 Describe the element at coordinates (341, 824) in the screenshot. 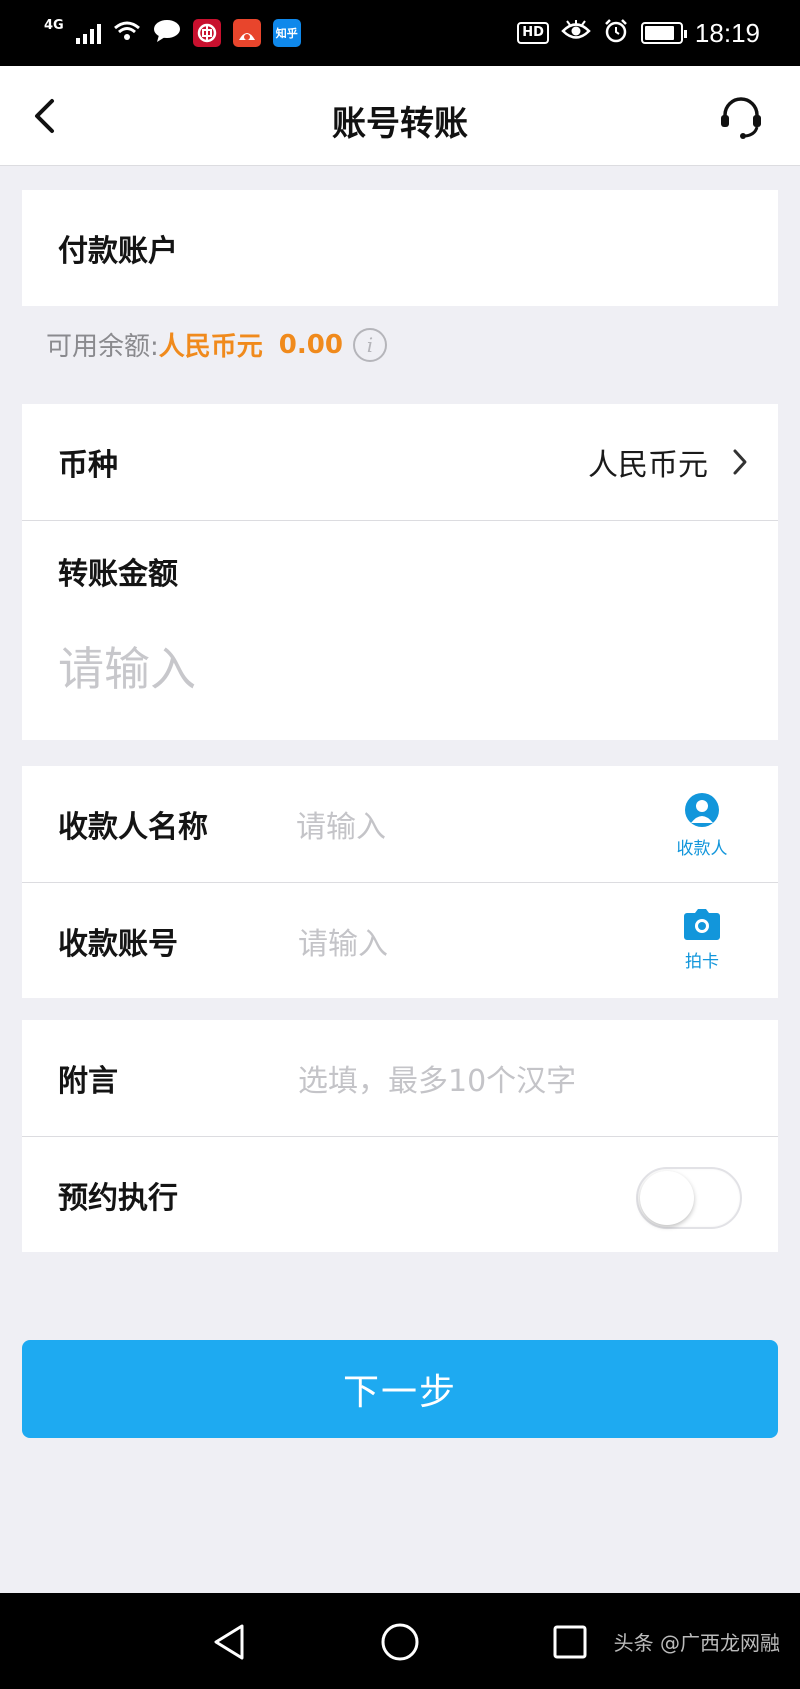

I see `payee-name-input: 请输入` at that location.